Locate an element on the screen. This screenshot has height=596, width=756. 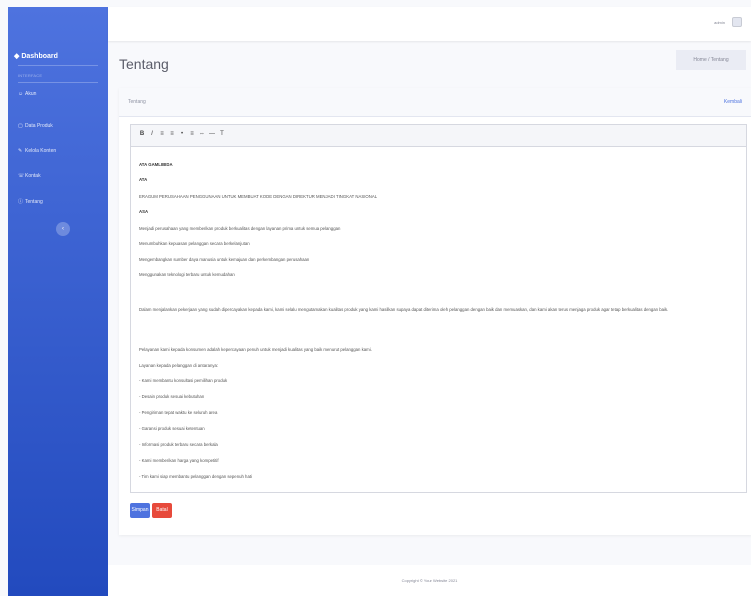
horizontal-rule-icon: — is located at coordinates (212, 134).